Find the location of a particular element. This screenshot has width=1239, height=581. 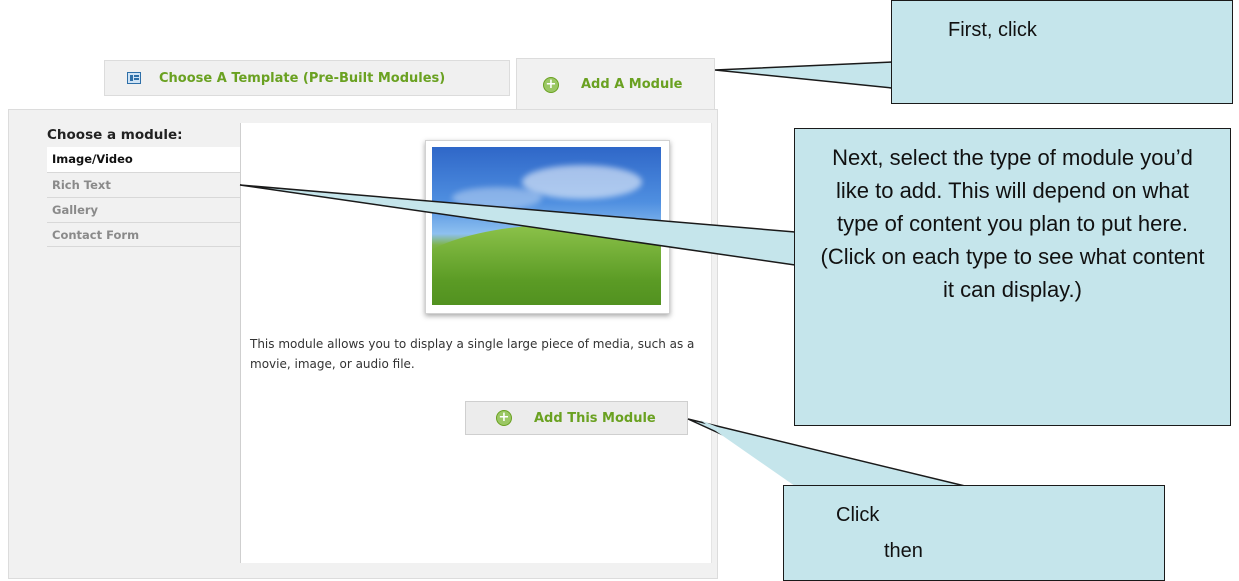

add-this-module-button: + Add This Module is located at coordinates (576, 418).